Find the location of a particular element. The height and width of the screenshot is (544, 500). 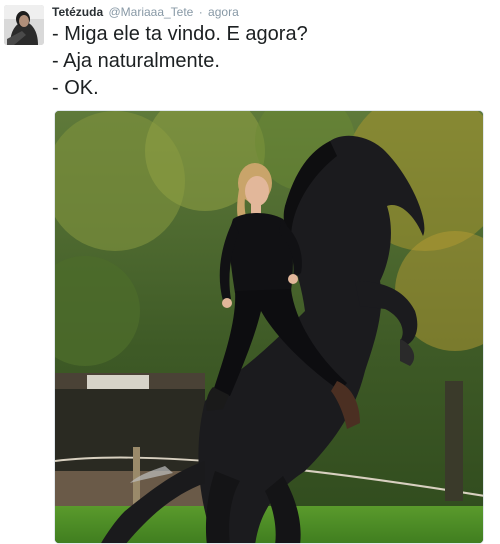

avatar is located at coordinates (24, 25).